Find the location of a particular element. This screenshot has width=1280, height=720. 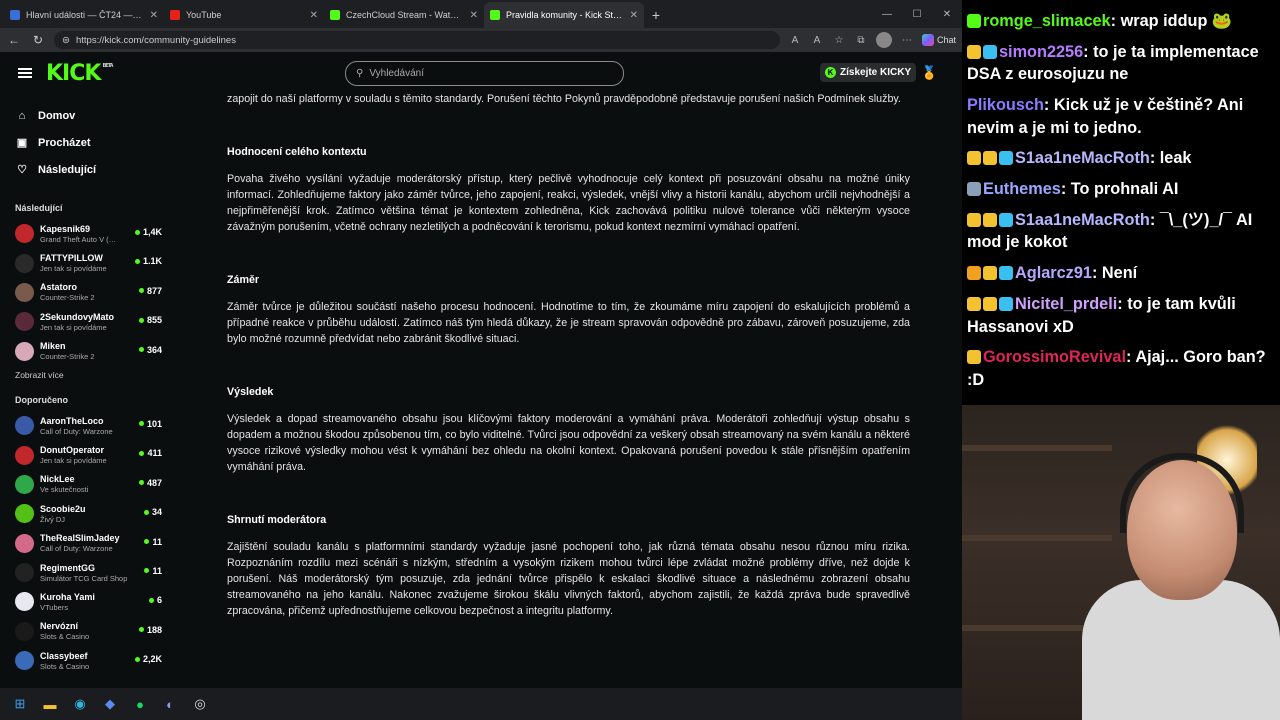

search-icon: ⚲ is located at coordinates (360, 73).